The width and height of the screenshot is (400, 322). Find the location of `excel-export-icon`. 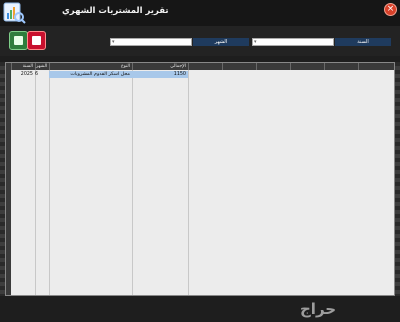

excel-export-icon is located at coordinates (18, 40).